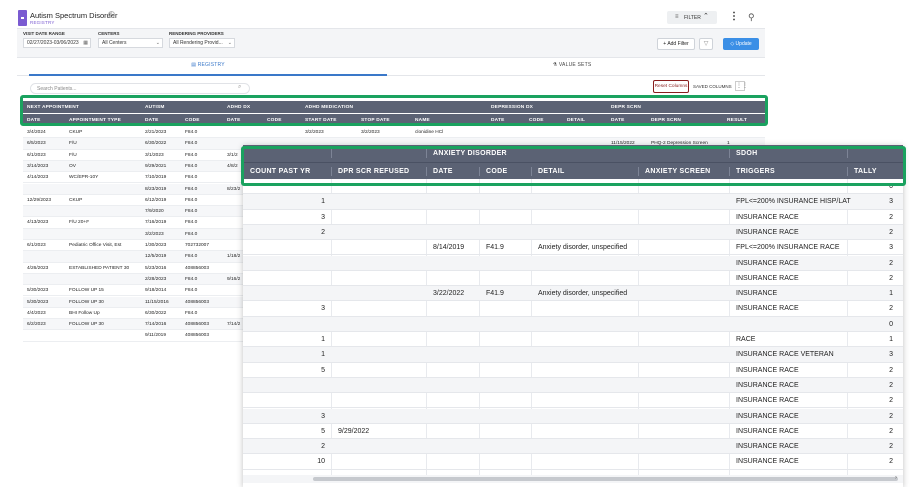 This screenshot has height=487, width=918. I want to click on tab-value-sets: ⚗ VALUE SETS, so click(572, 69).